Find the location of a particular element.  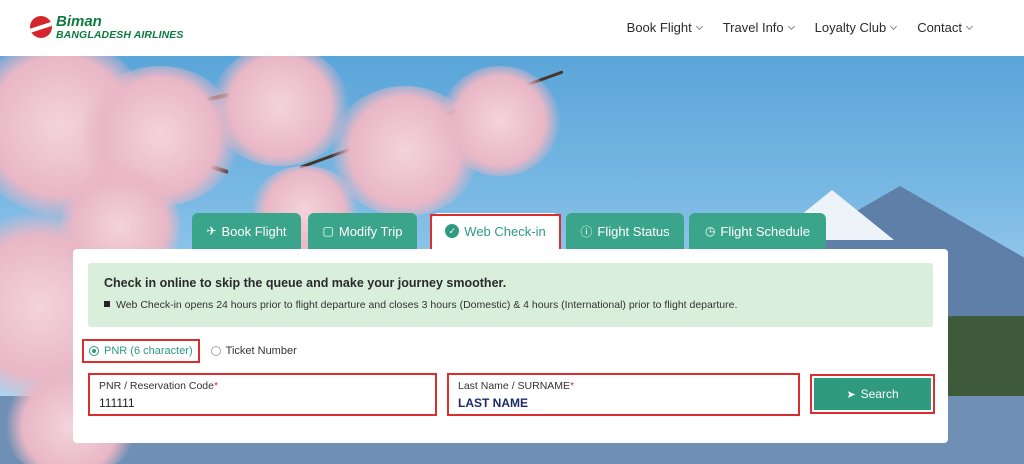

radio-label: Ticket Number is located at coordinates (261, 351).